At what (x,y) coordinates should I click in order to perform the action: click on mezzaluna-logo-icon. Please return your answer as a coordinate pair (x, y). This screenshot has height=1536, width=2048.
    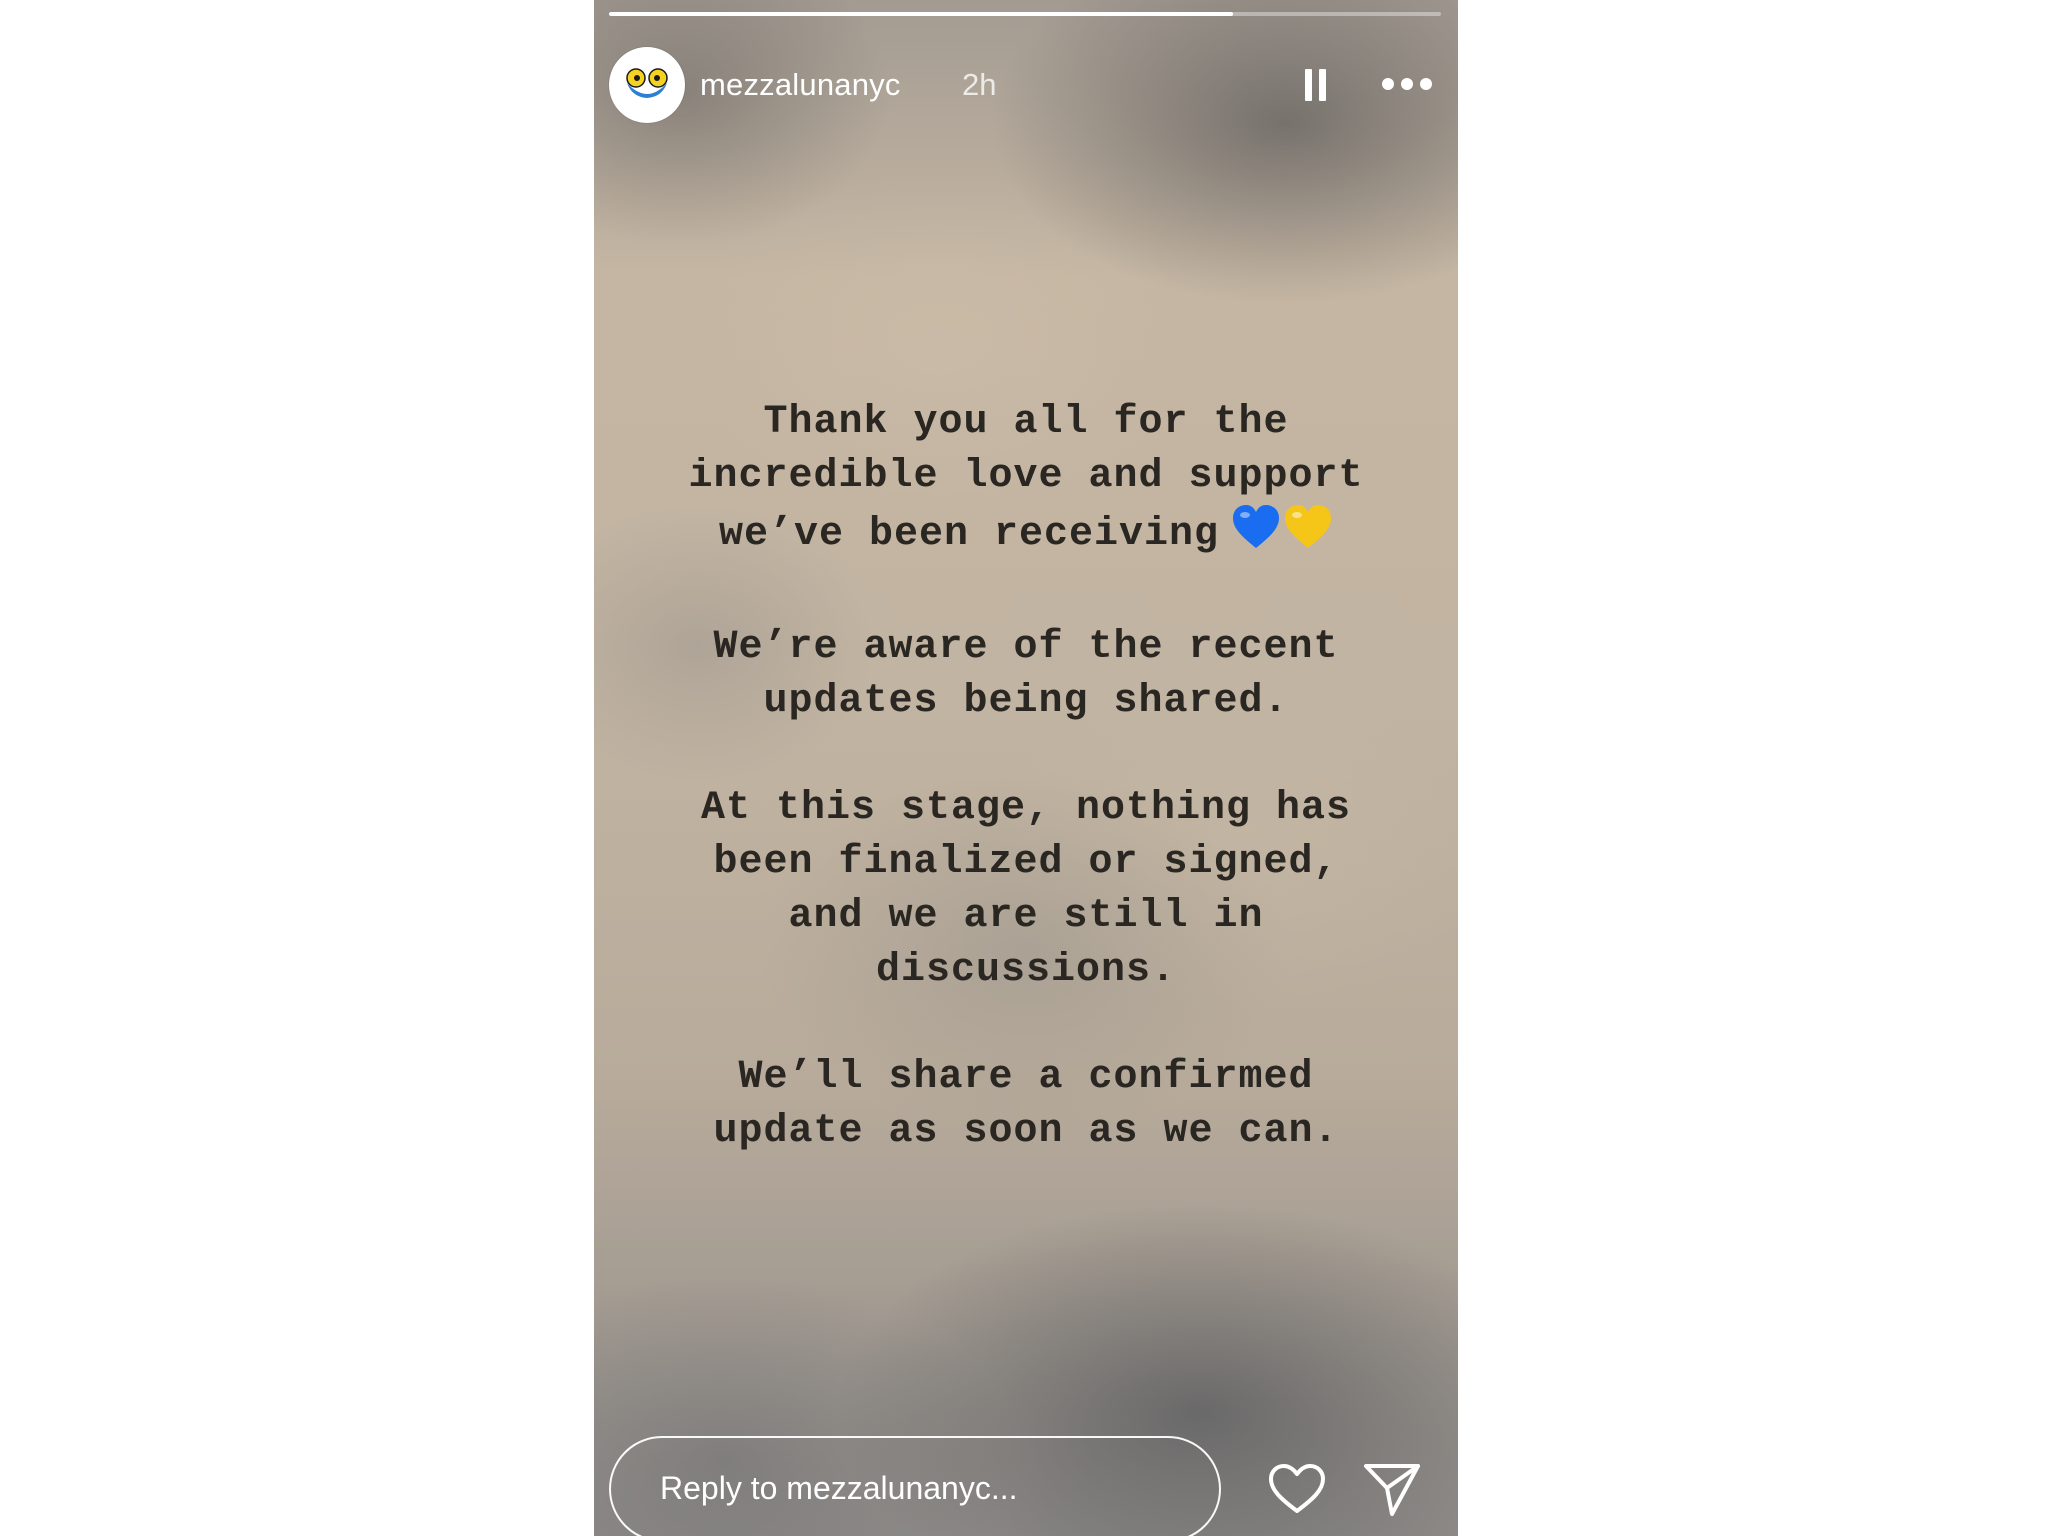
    Looking at the image, I should click on (647, 83).